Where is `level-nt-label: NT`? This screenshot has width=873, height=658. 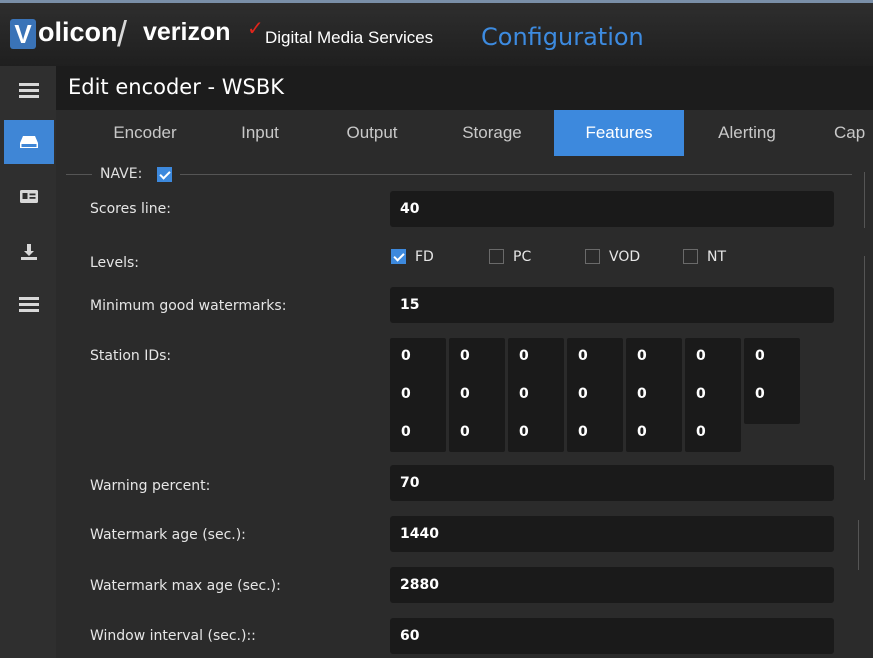
level-nt-label: NT is located at coordinates (717, 257).